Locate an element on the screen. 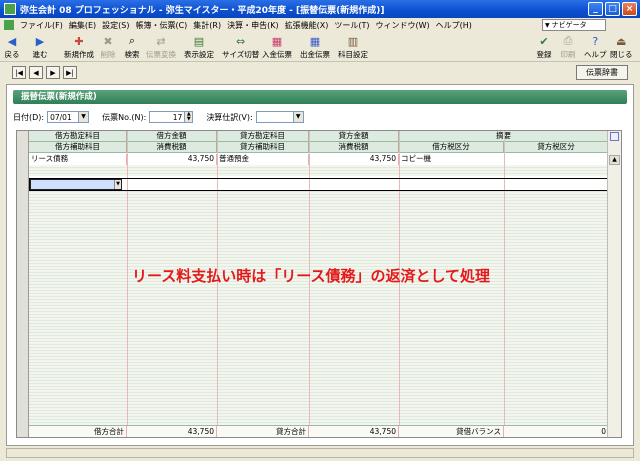 This screenshot has width=640, height=461. header-debit-amount: 借方金額 is located at coordinates (172, 136).